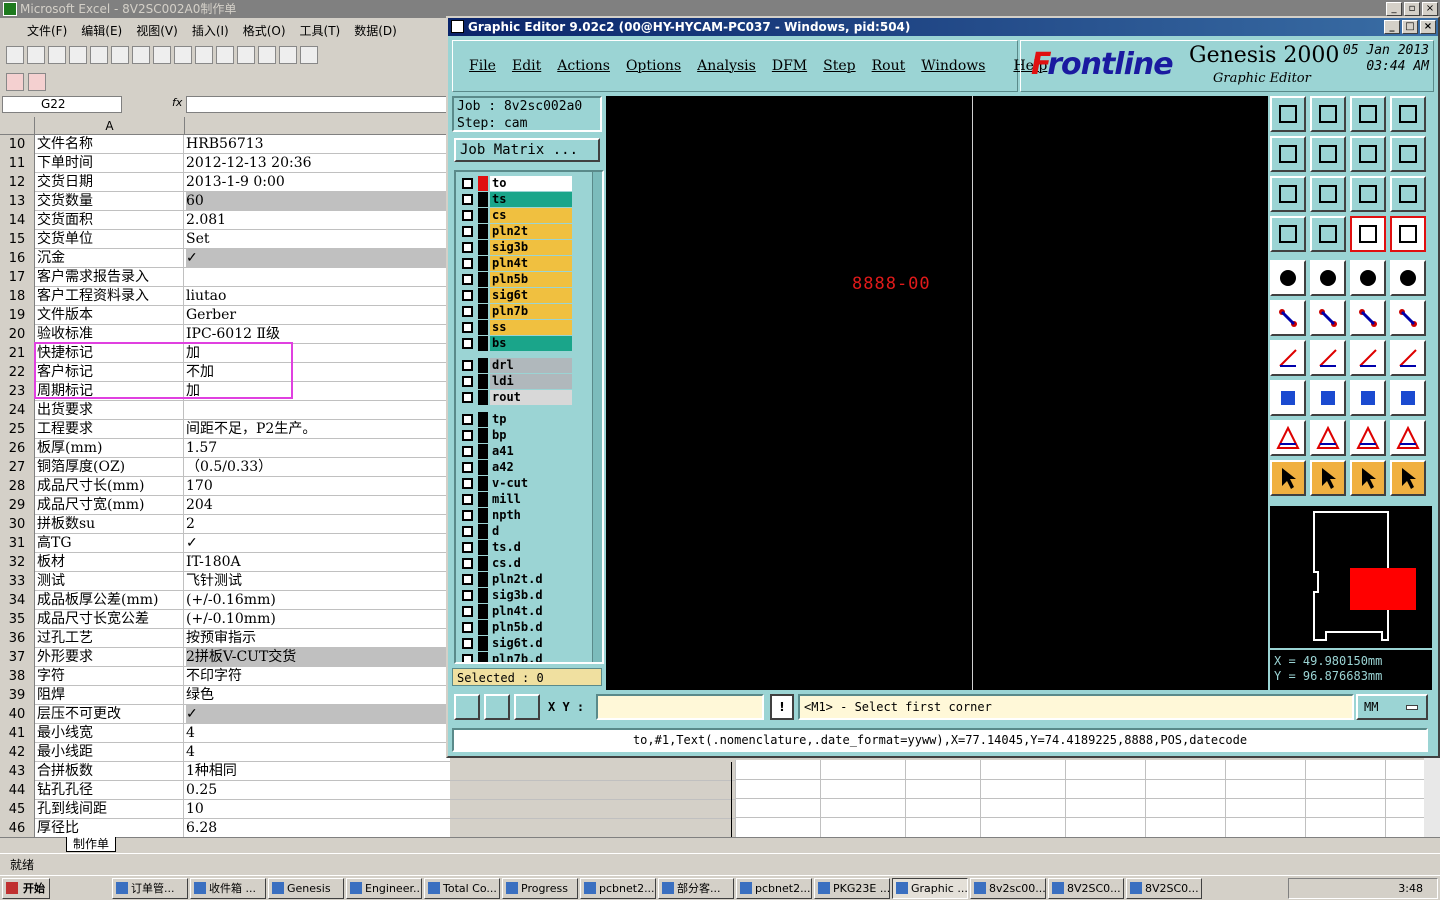 The height and width of the screenshot is (900, 1440). I want to click on cell-b: 1种相同, so click(459, 771).